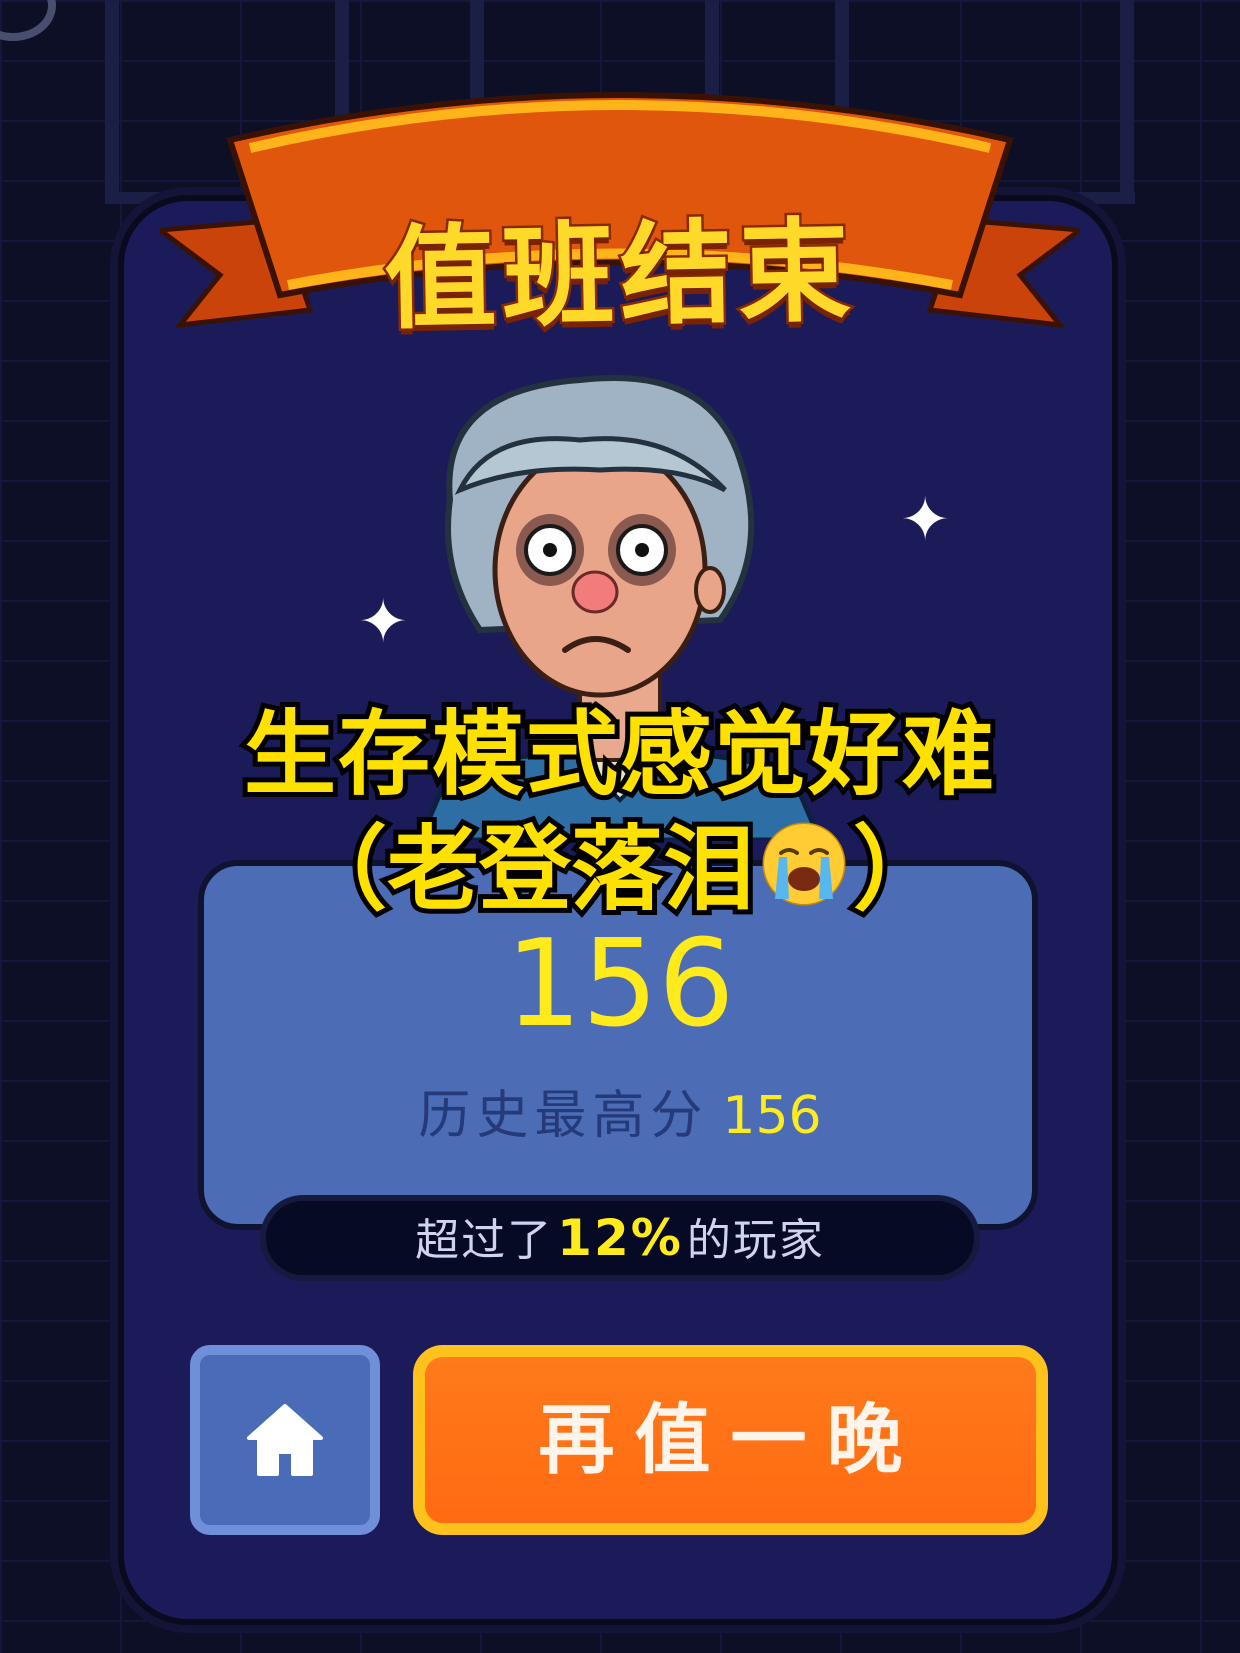 This screenshot has height=1653, width=1240. I want to click on percentile-bar: 超过了12%的玩家, so click(620, 1238).